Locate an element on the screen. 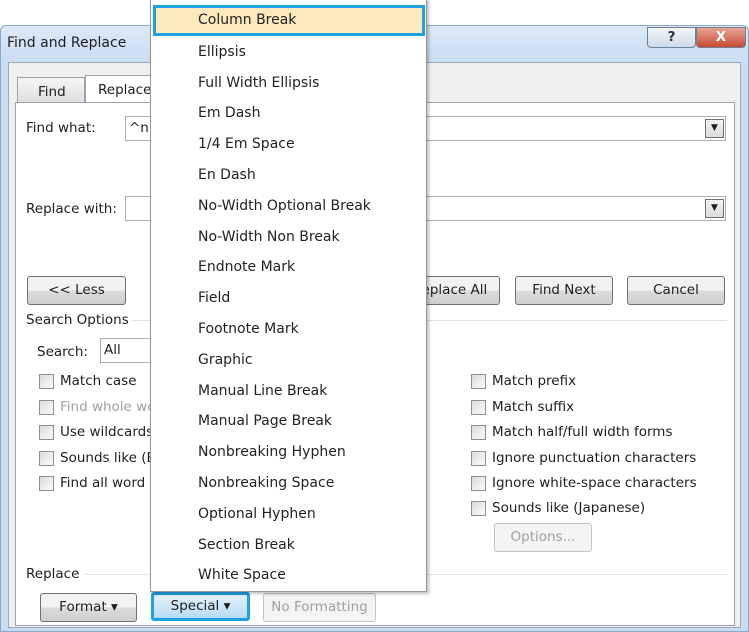 The height and width of the screenshot is (632, 749). checkbox-label: Match case is located at coordinates (98, 381).